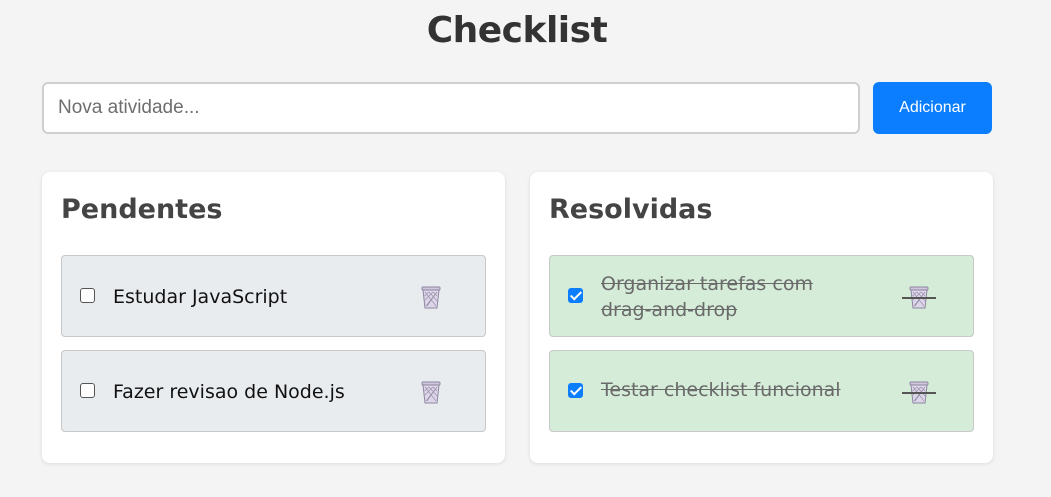  I want to click on task-item: Fazer revisao de Node.js, so click(273, 391).